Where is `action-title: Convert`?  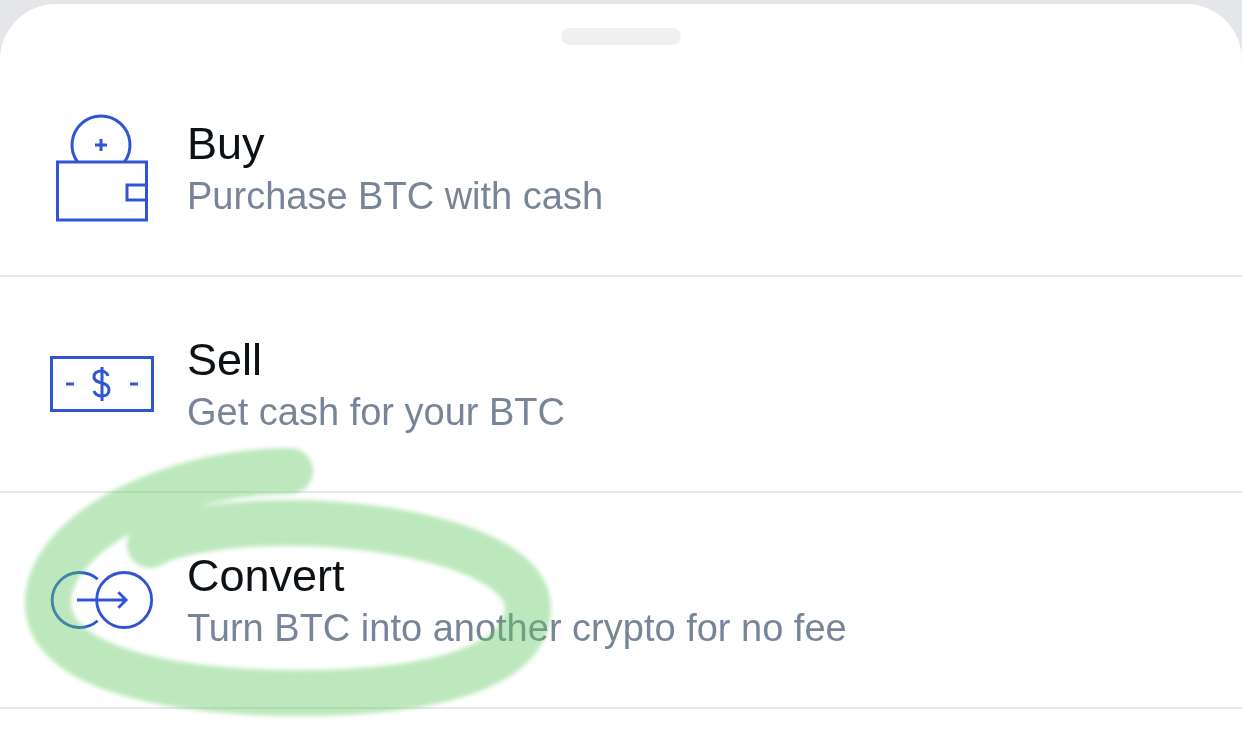 action-title: Convert is located at coordinates (266, 576).